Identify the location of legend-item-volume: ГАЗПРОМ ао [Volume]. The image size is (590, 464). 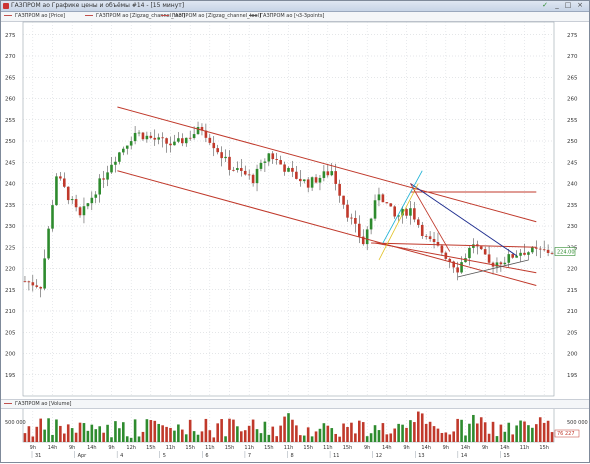
(38, 404).